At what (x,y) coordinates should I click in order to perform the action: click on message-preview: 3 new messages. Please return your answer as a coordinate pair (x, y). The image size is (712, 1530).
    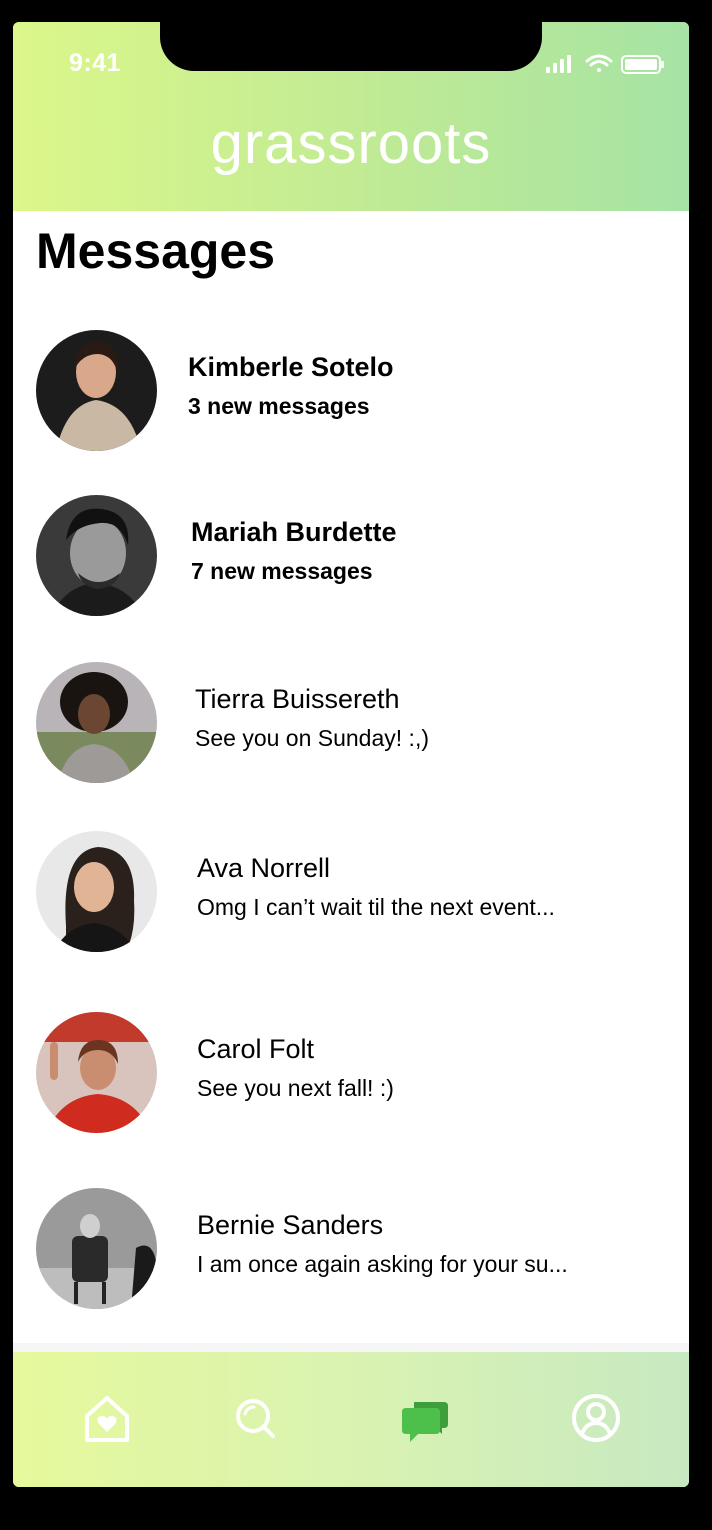
    Looking at the image, I should click on (279, 406).